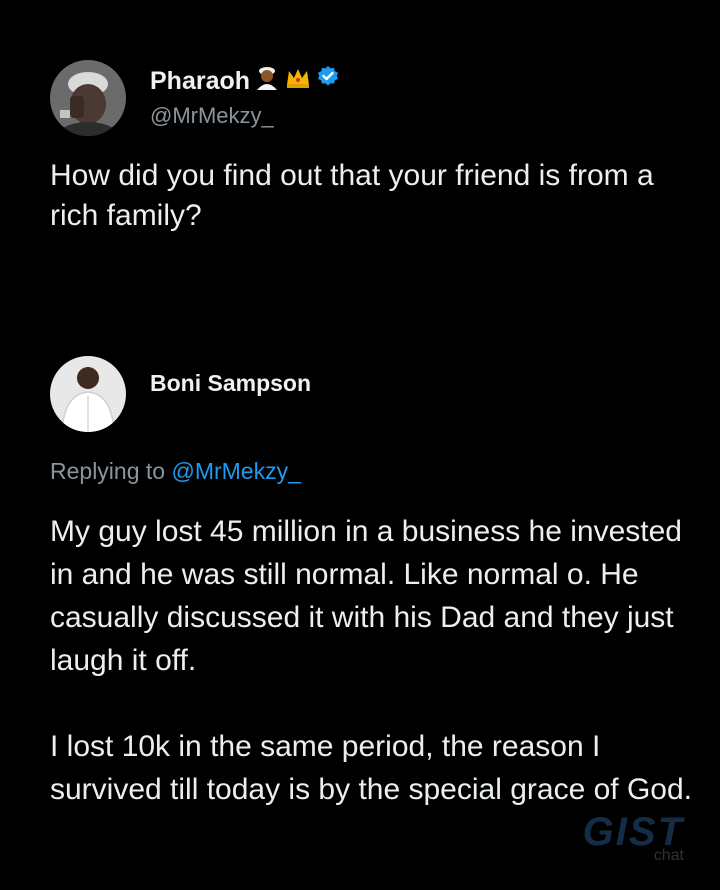  I want to click on display-name: Pharaoh, so click(245, 80).